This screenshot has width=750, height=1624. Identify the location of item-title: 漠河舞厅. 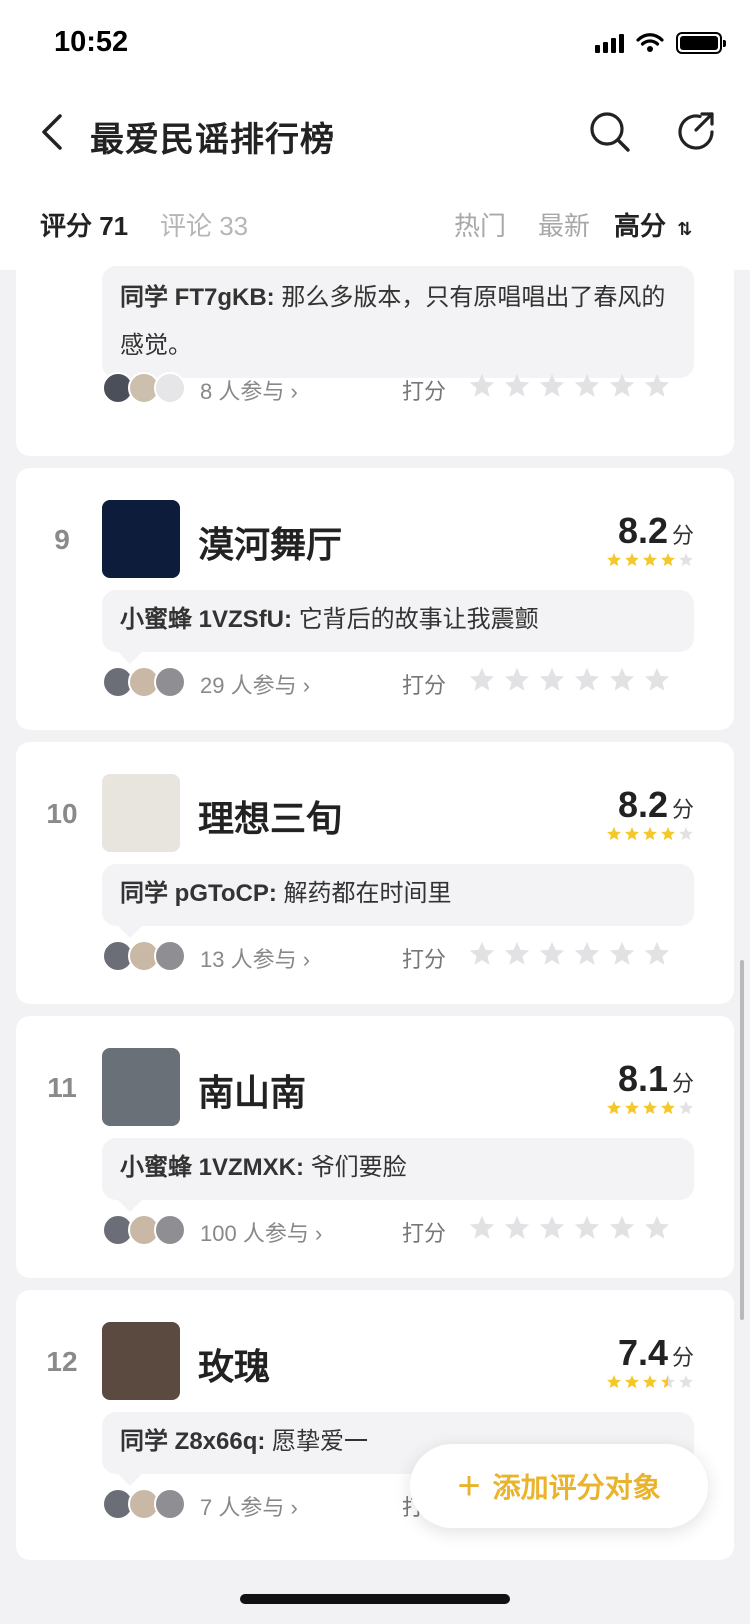
(270, 542).